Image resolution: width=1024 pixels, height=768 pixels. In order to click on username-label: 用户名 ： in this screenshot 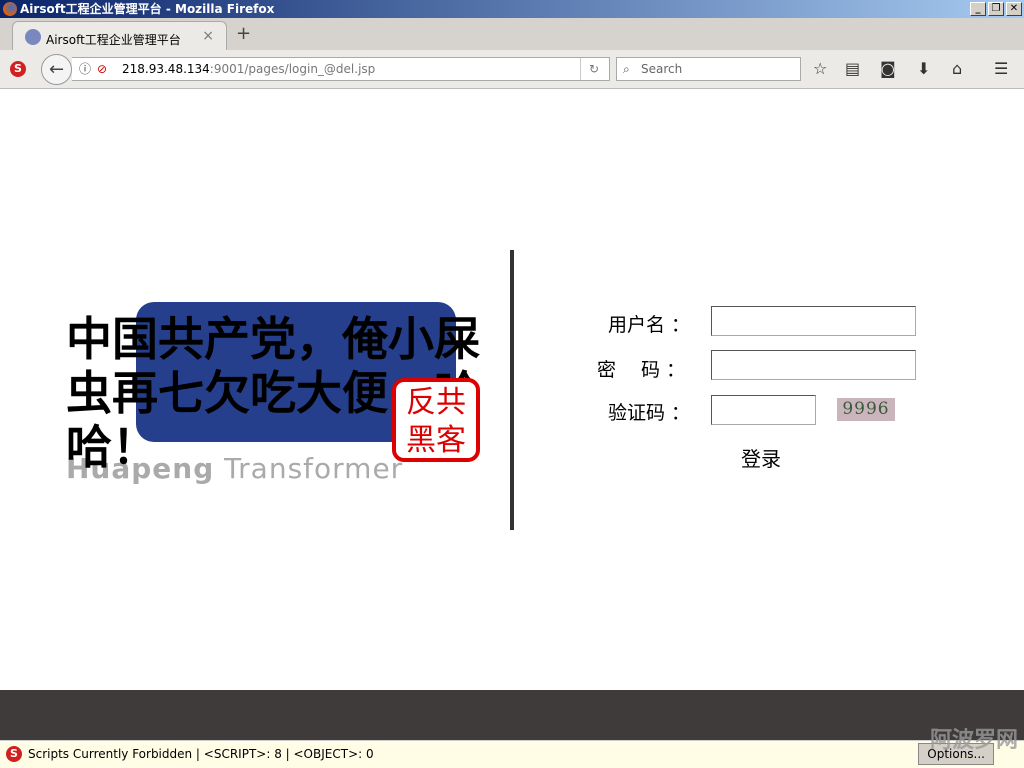, I will do `click(649, 325)`.